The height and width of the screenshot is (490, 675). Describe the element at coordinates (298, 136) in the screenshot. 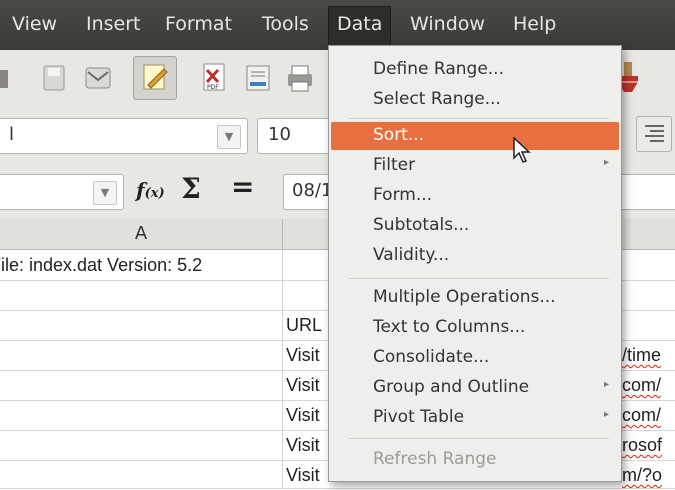

I see `font-size-box: 10` at that location.